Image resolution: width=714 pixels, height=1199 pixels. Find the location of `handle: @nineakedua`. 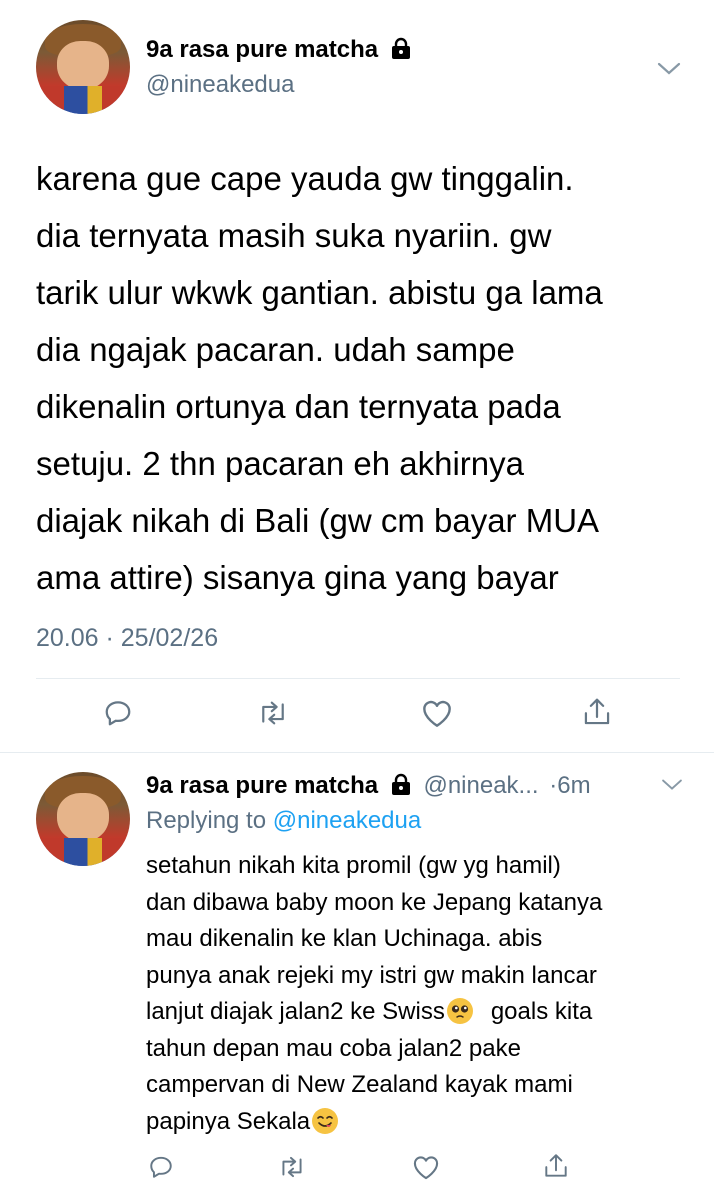

handle: @nineakedua is located at coordinates (220, 85).